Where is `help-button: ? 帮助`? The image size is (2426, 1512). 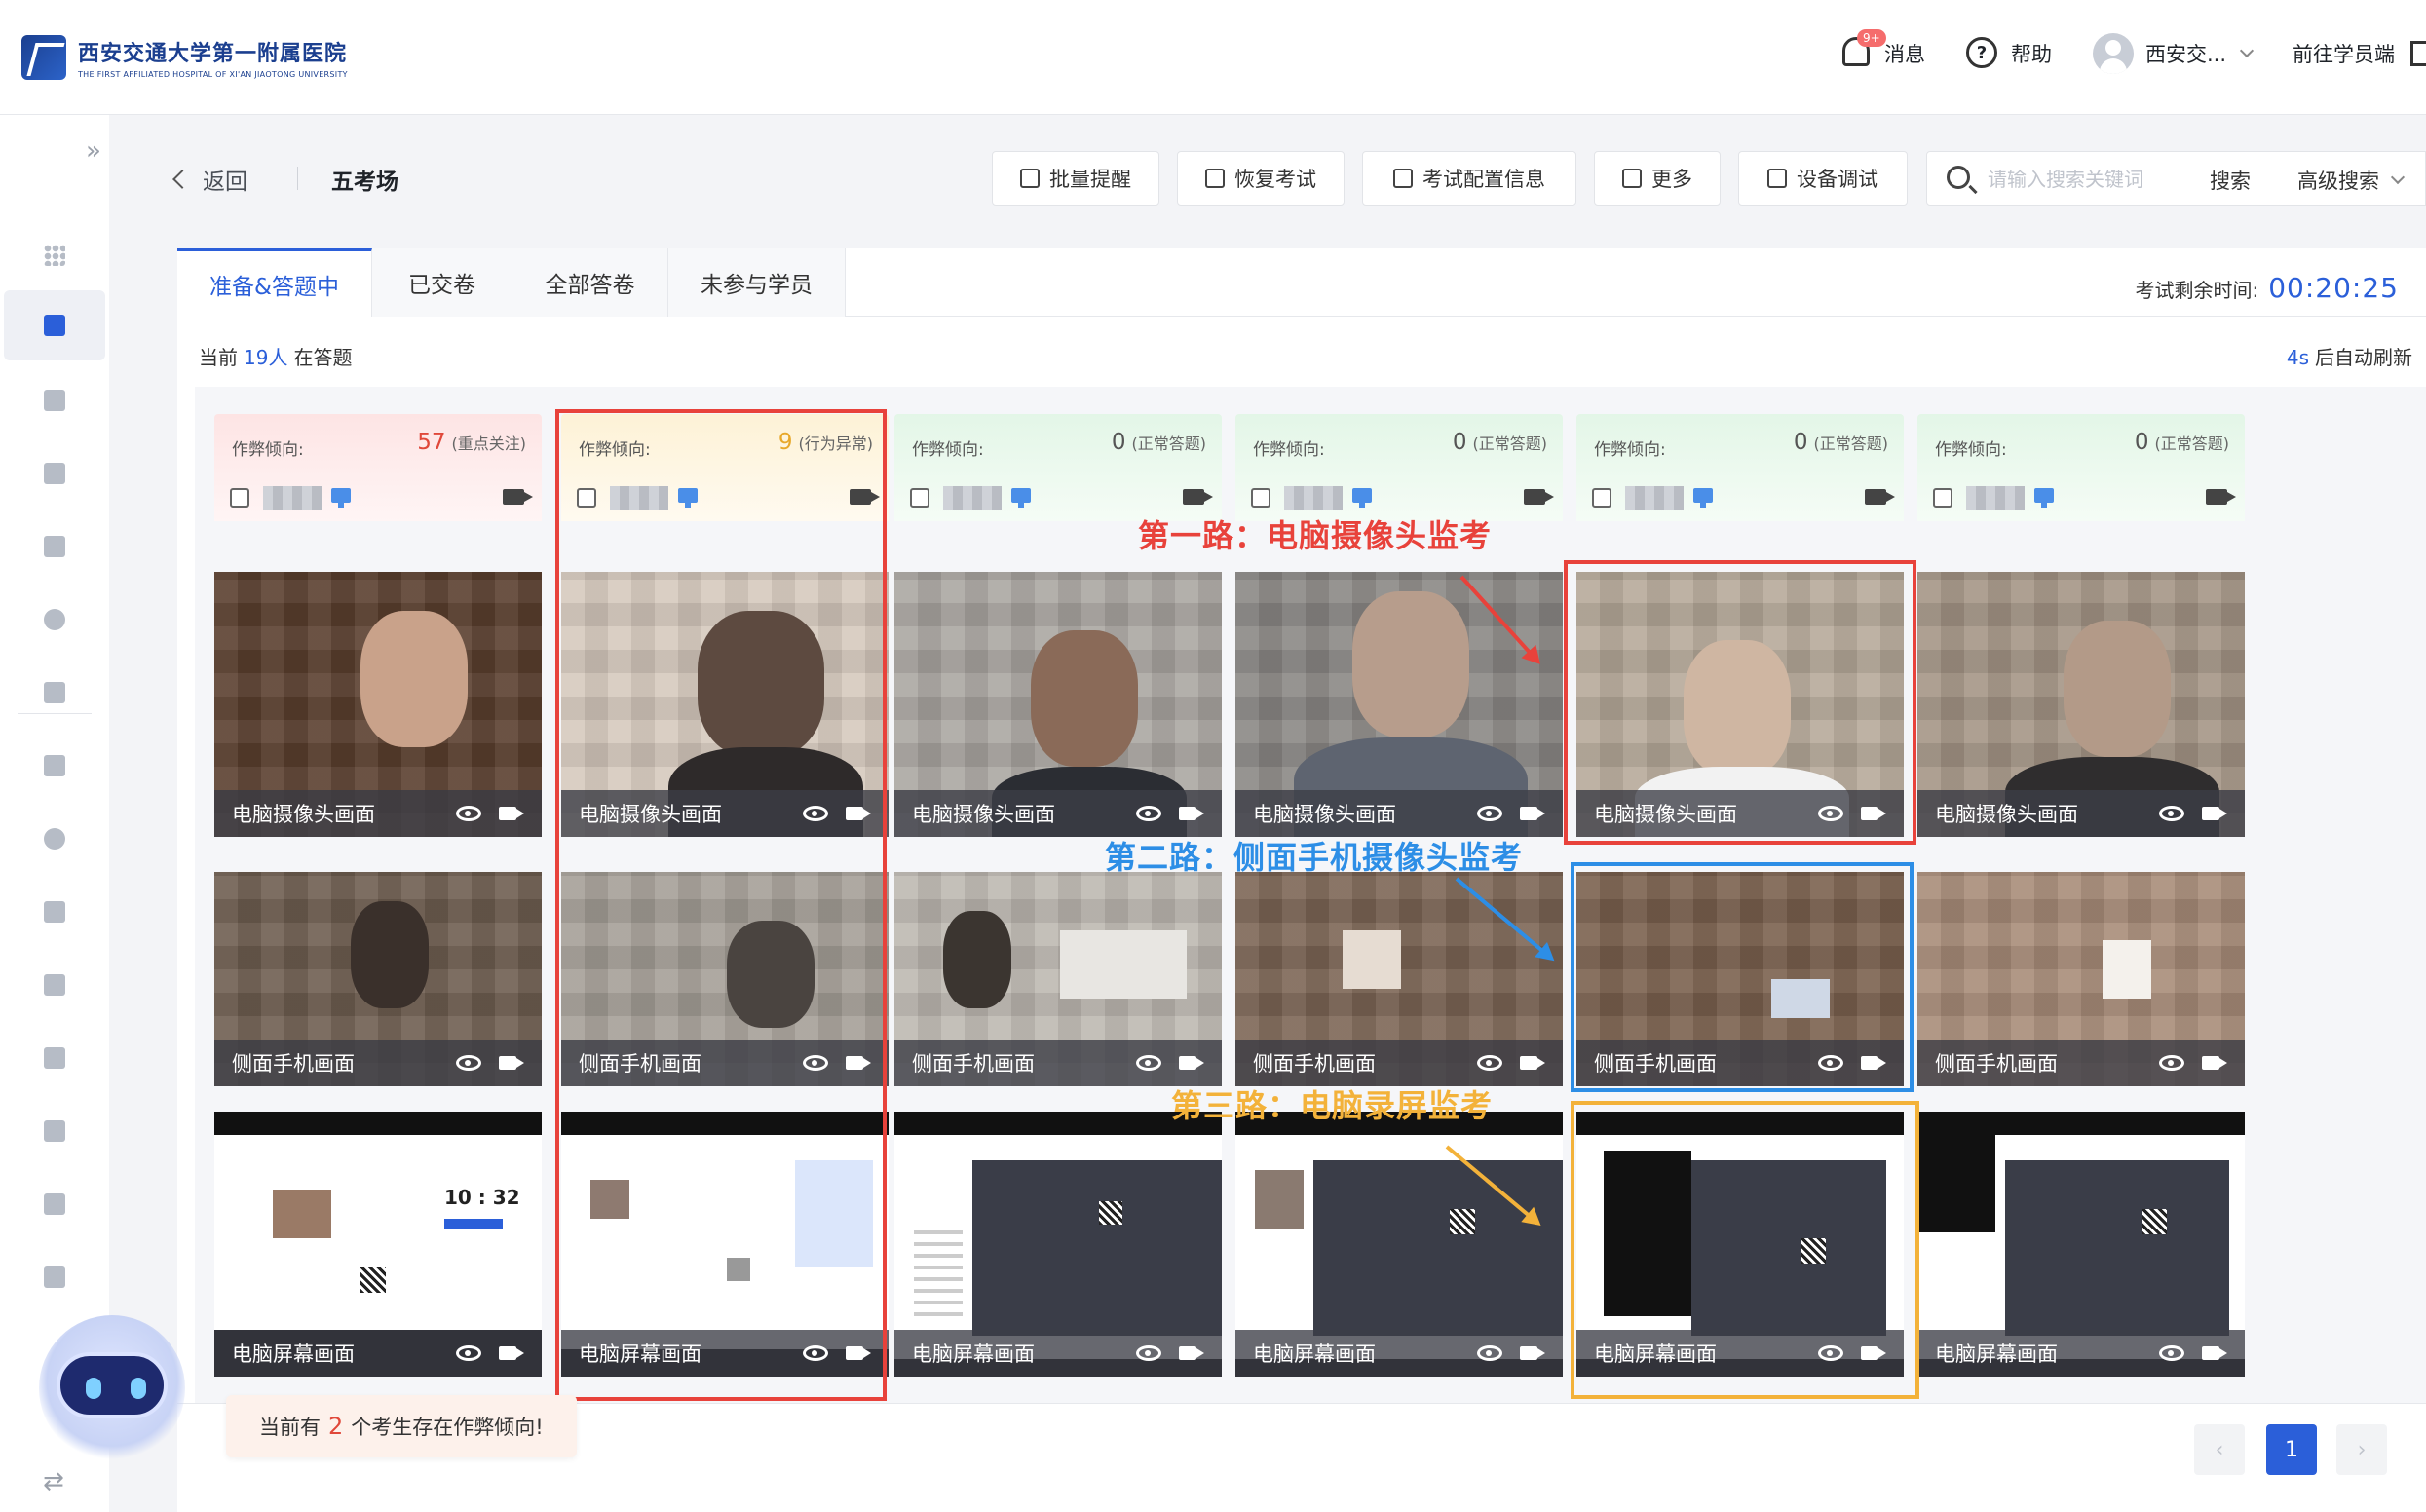
help-button: ? 帮助 is located at coordinates (2008, 53).